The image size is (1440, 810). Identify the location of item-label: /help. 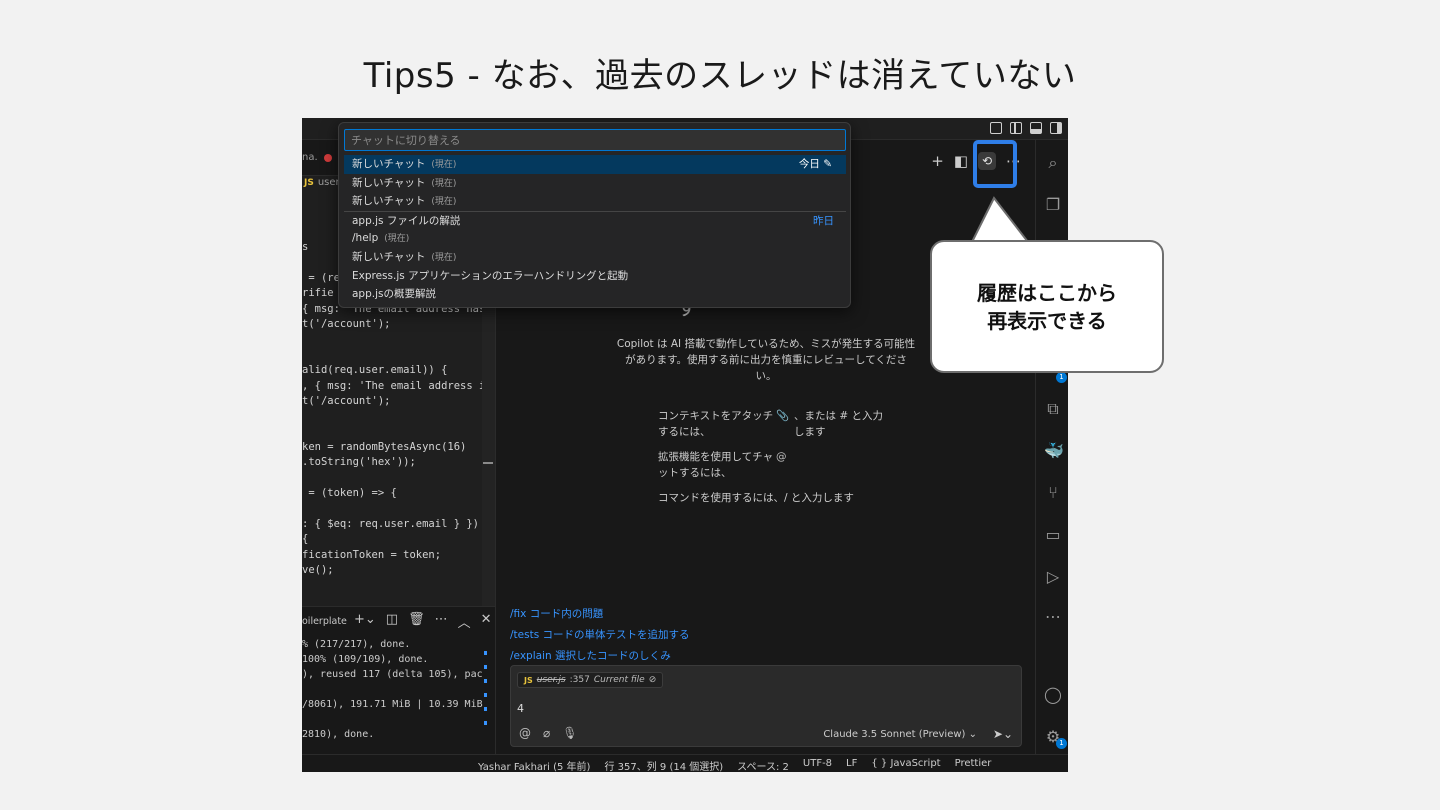
(365, 238).